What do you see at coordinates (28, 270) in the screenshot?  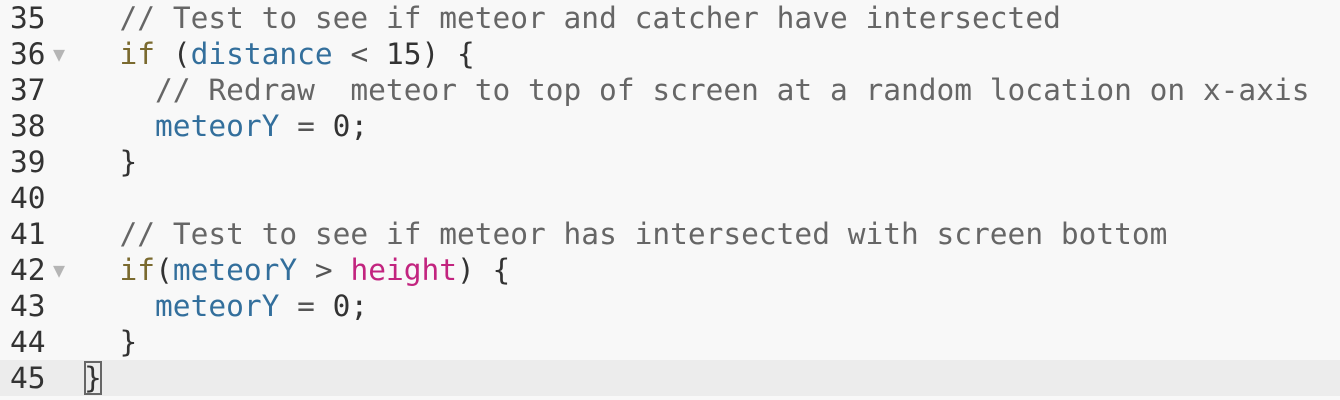 I see `line-number: 42` at bounding box center [28, 270].